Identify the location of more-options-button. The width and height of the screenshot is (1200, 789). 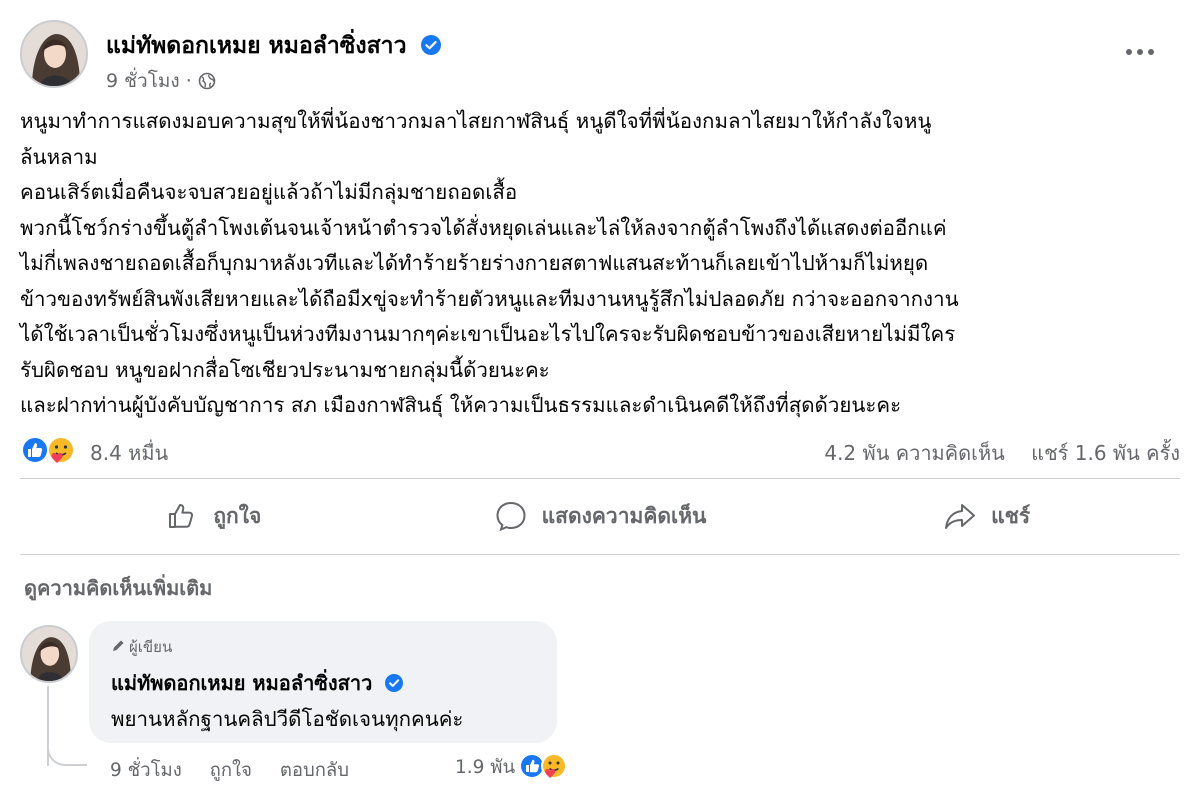
(1140, 52).